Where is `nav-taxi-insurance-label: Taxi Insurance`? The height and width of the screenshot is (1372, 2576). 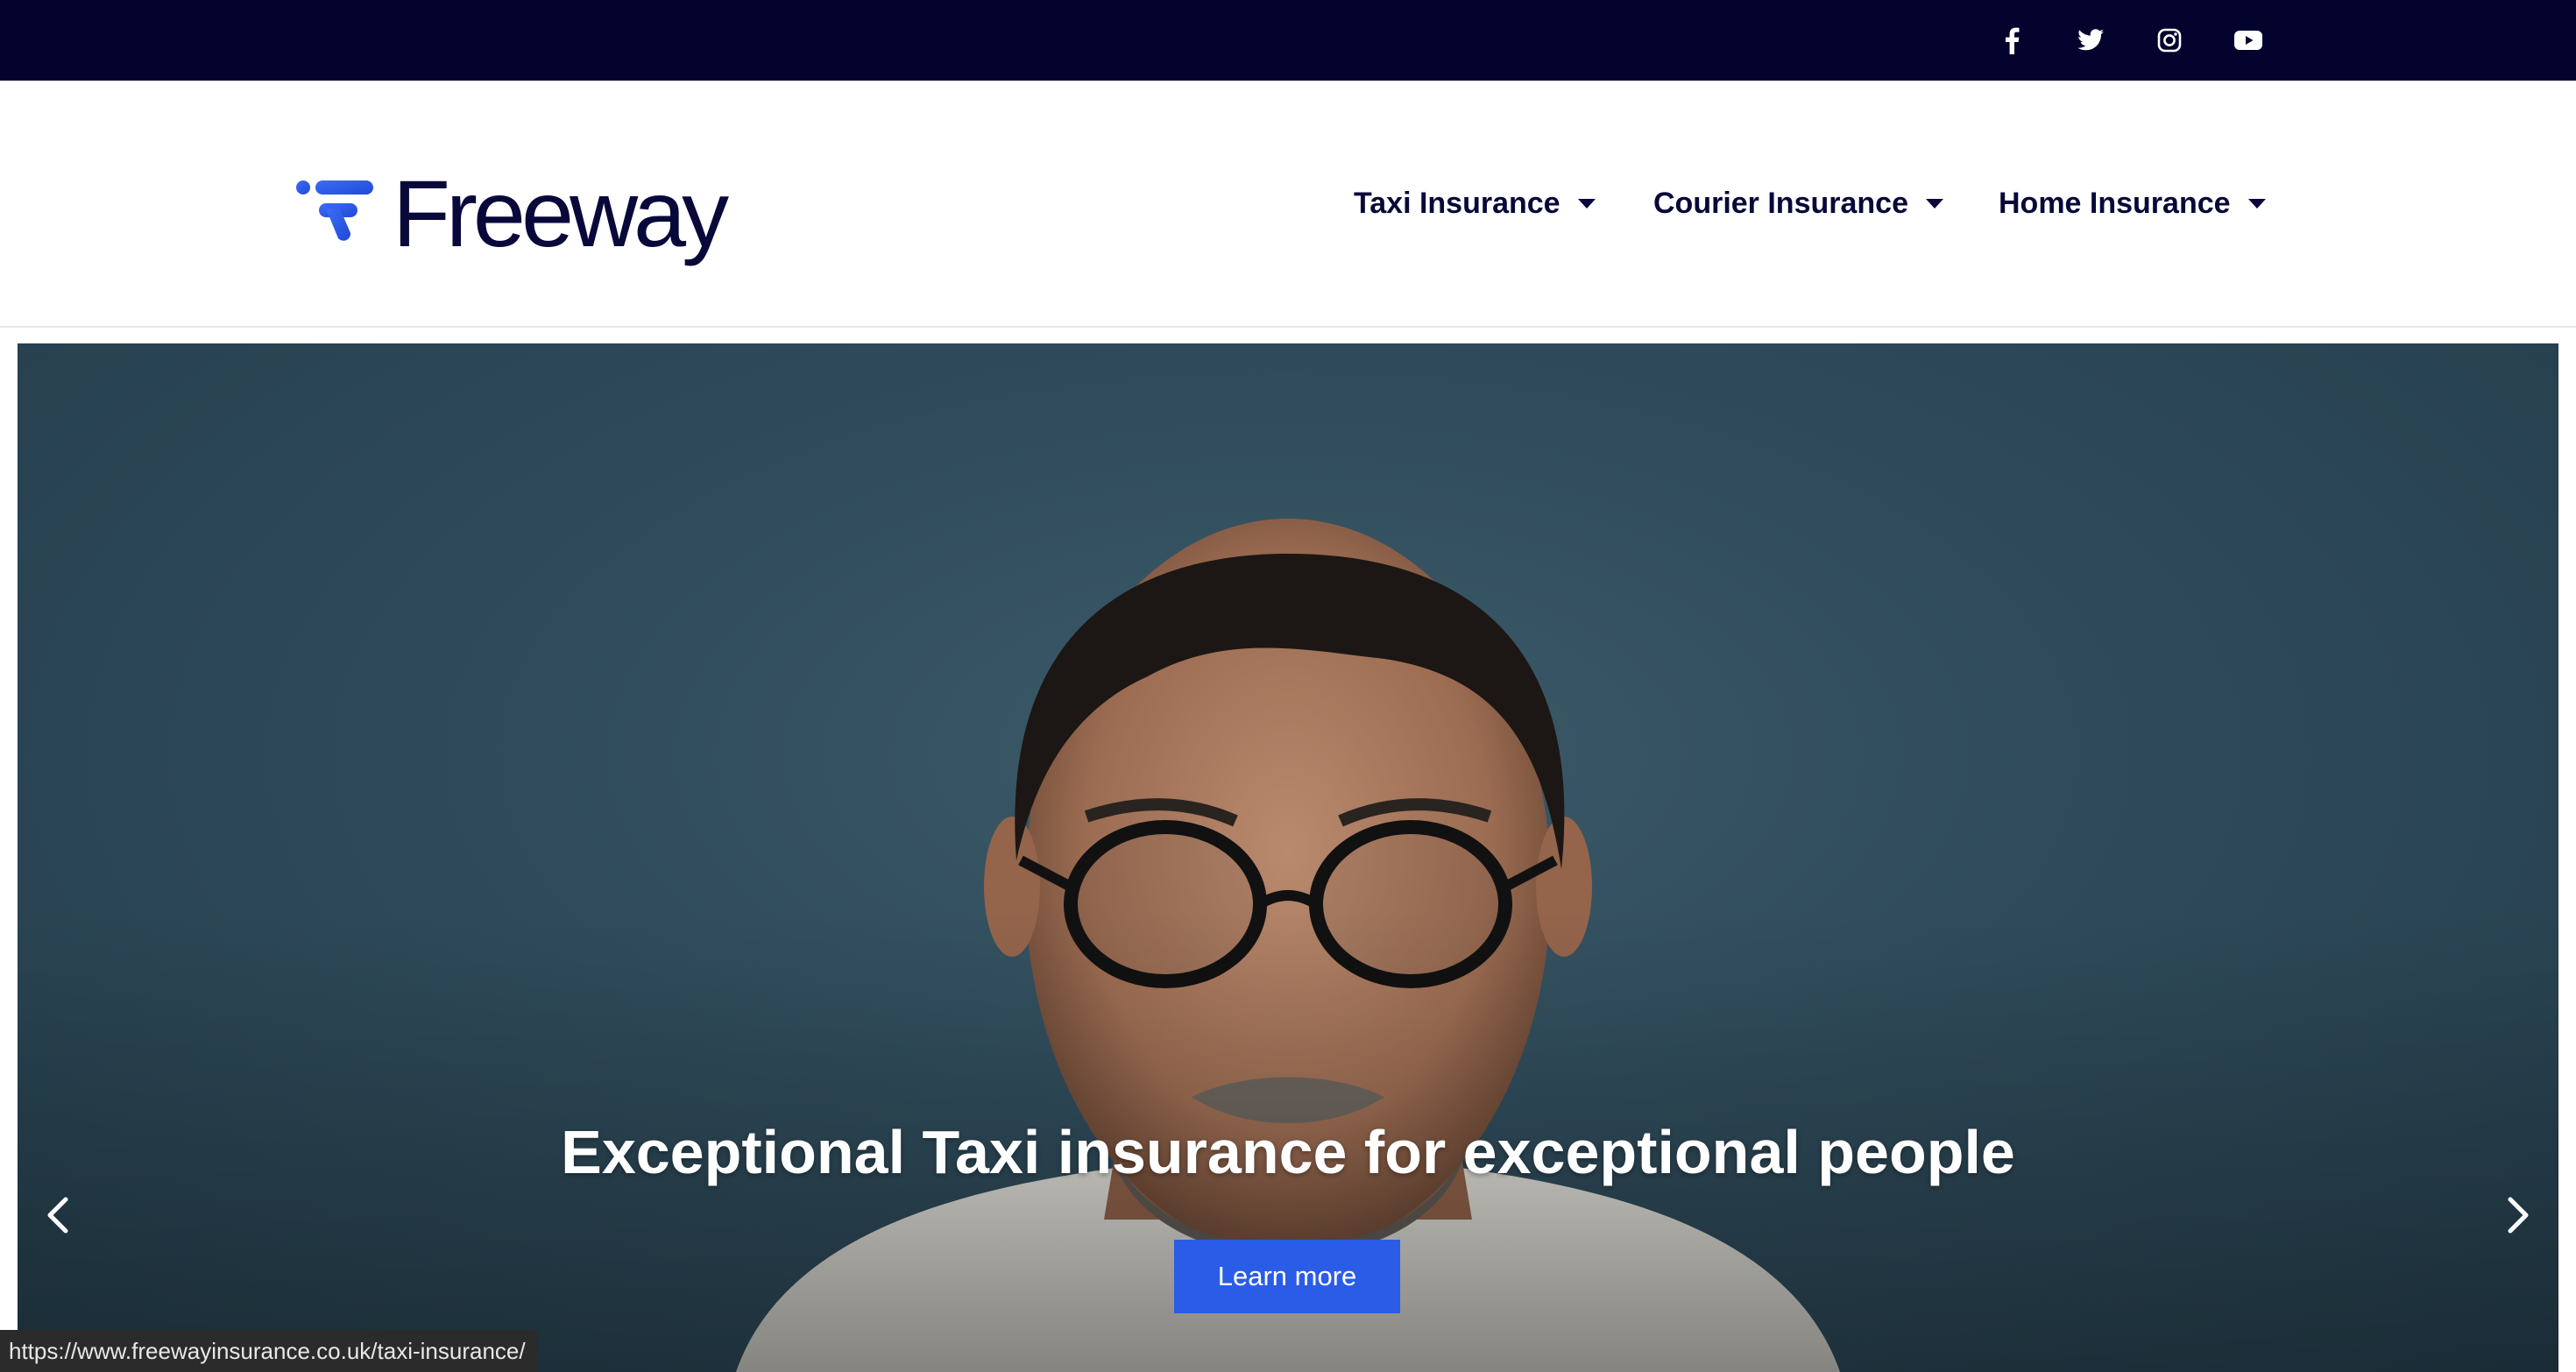
nav-taxi-insurance-label: Taxi Insurance is located at coordinates (1457, 203).